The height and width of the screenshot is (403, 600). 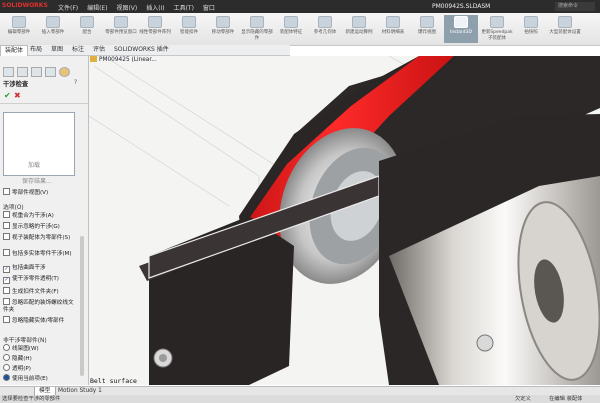 I want to click on reference-geometry-icon, so click(x=325, y=22).